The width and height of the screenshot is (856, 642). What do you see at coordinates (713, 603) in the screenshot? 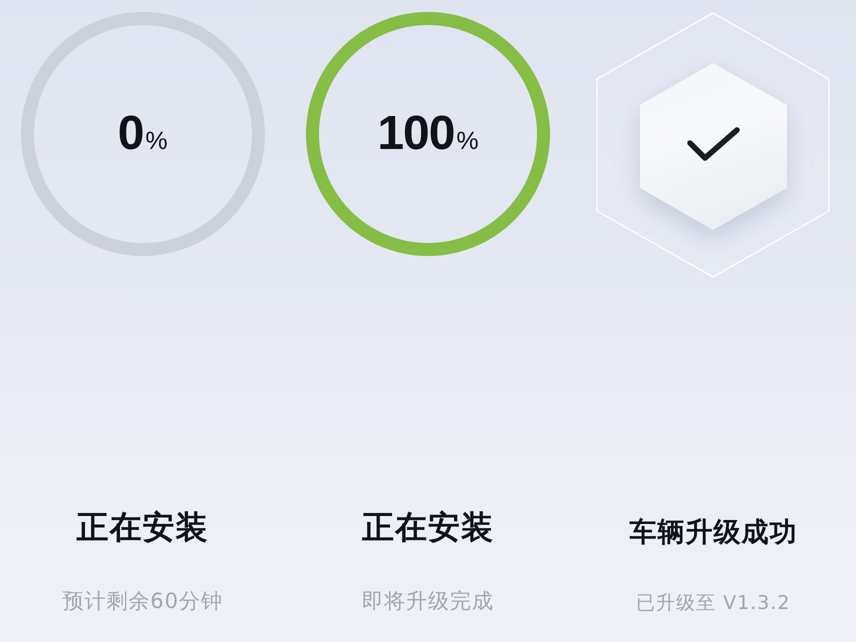
I see `status-subtitle: 已升级至 V1.3.2` at bounding box center [713, 603].